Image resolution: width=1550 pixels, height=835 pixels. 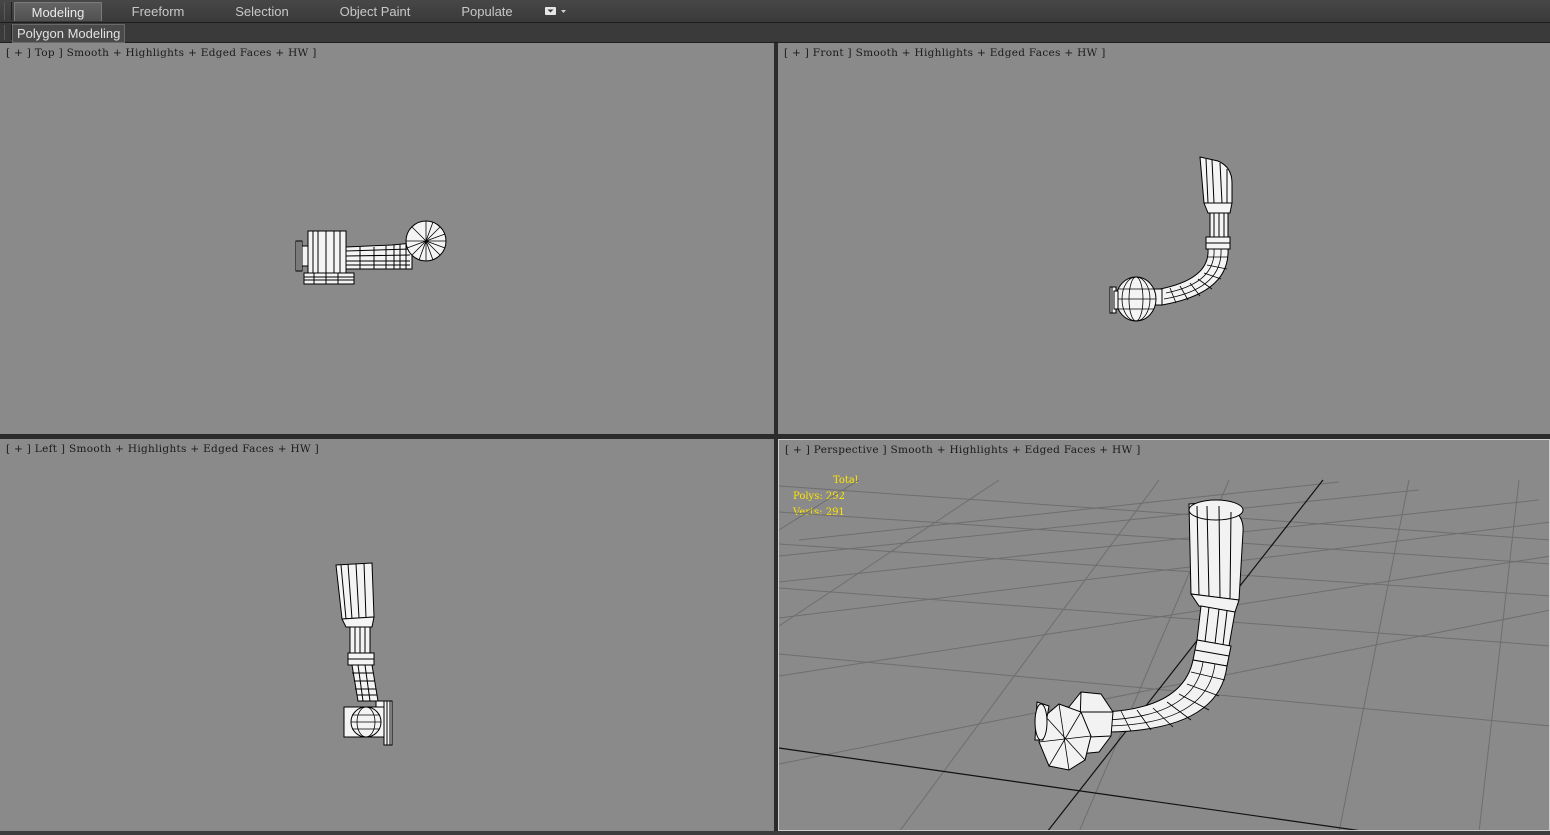 What do you see at coordinates (1139, 635) in the screenshot?
I see `faucet-wireframe-perspective` at bounding box center [1139, 635].